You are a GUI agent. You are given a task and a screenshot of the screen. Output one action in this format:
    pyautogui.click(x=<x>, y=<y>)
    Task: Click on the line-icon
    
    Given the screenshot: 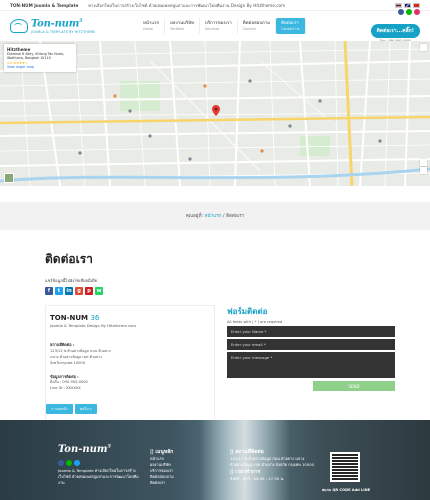 What is the action you would take?
    pyautogui.click(x=409, y=11)
    